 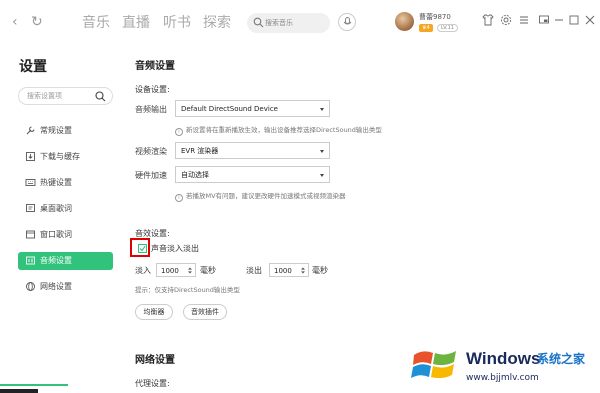 What do you see at coordinates (56, 234) in the screenshot?
I see `sidebar-item-label: 窗口歌词` at bounding box center [56, 234].